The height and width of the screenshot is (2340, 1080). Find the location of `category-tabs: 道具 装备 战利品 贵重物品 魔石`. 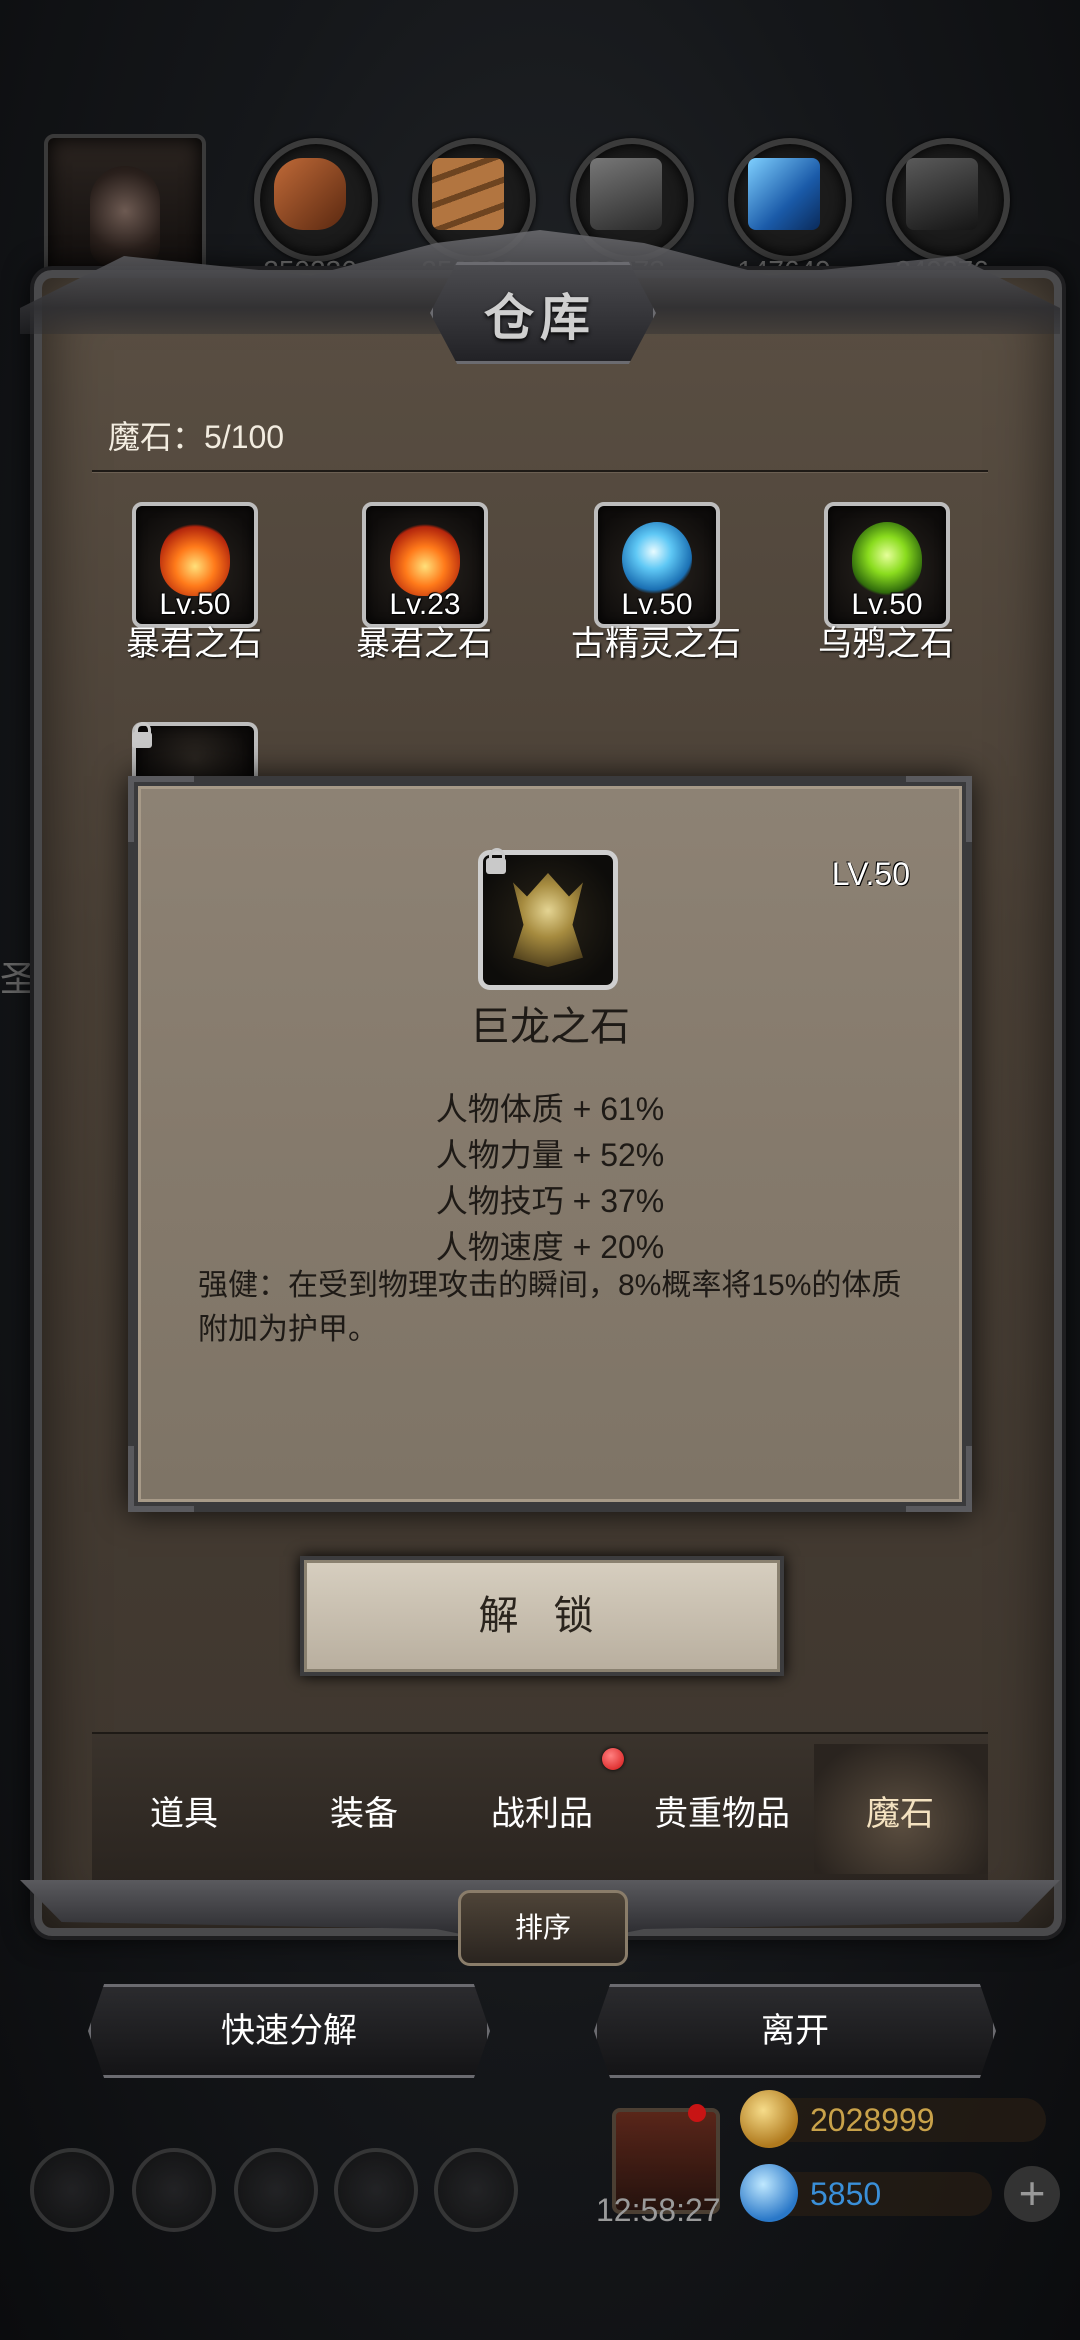

category-tabs: 道具 装备 战利品 贵重物品 魔石 is located at coordinates (540, 1809).